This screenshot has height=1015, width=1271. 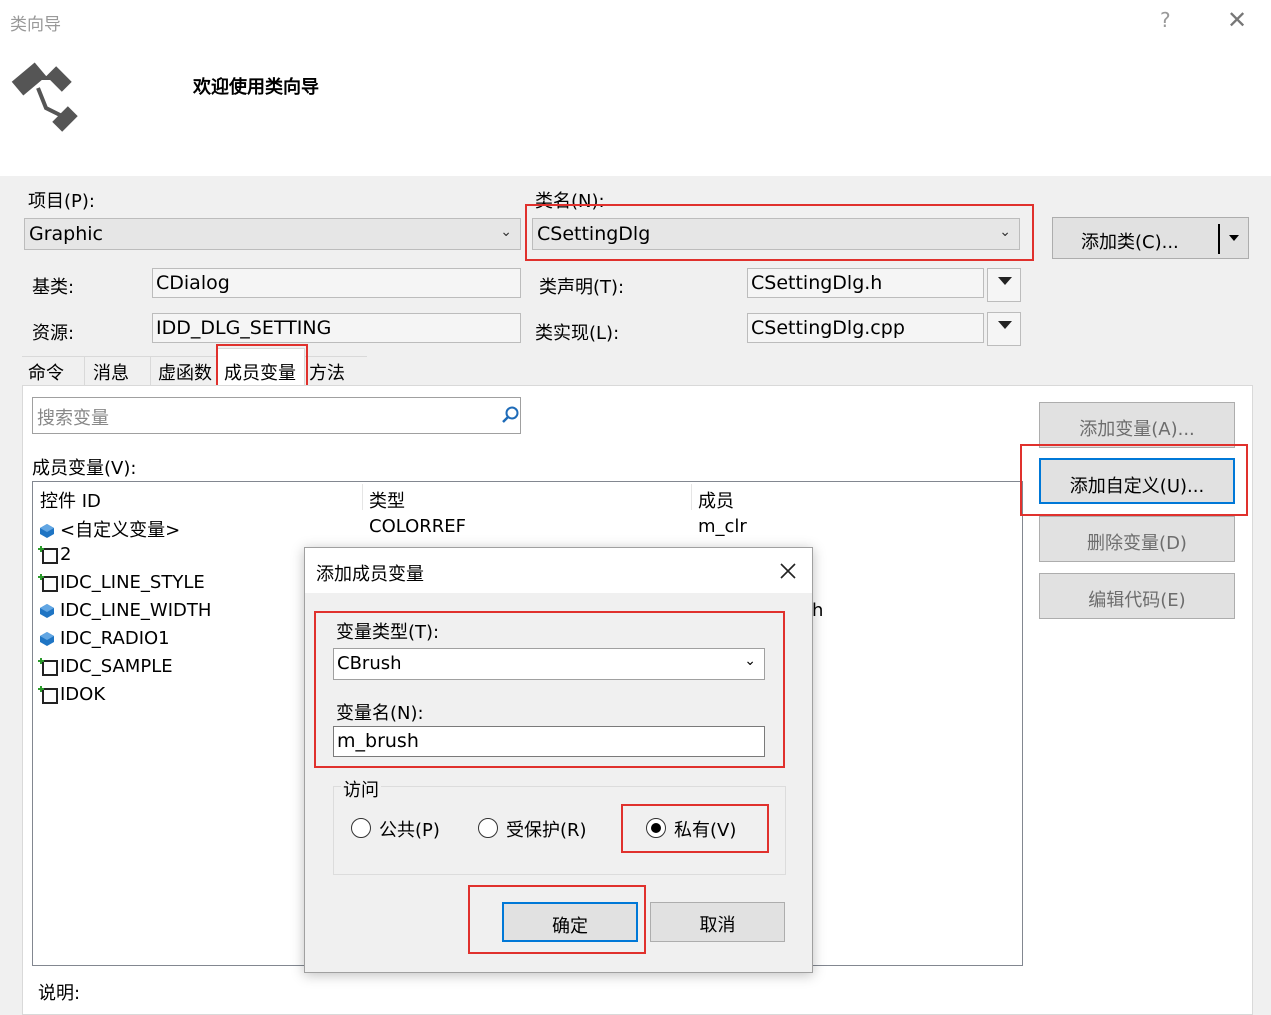 I want to click on class-wizard-logo-icon, so click(x=44, y=97).